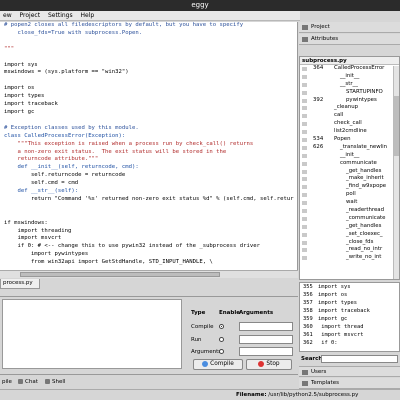 Image resolution: width=400 pixels, height=400 pixels. What do you see at coordinates (328, 343) in the screenshot?
I see `preview-line-text: if 0:` at bounding box center [328, 343].